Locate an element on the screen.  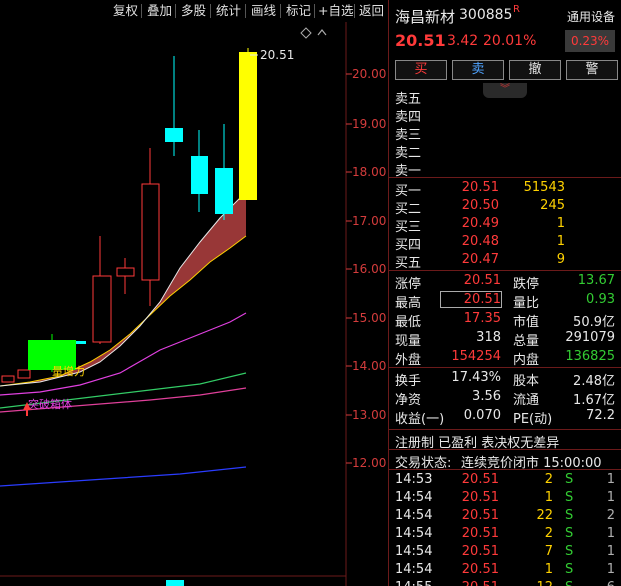
stat-value: 72.2 is located at coordinates (600, 415).